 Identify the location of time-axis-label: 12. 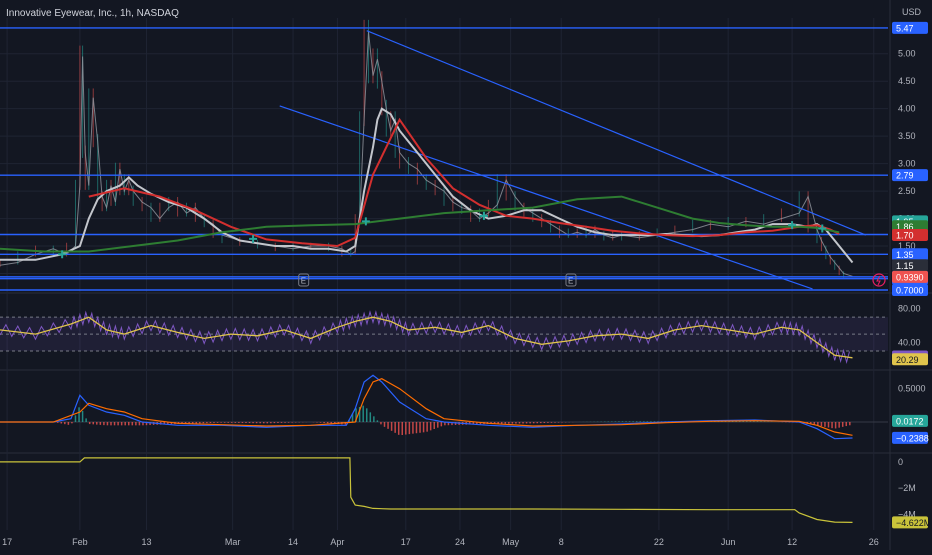
(792, 542).